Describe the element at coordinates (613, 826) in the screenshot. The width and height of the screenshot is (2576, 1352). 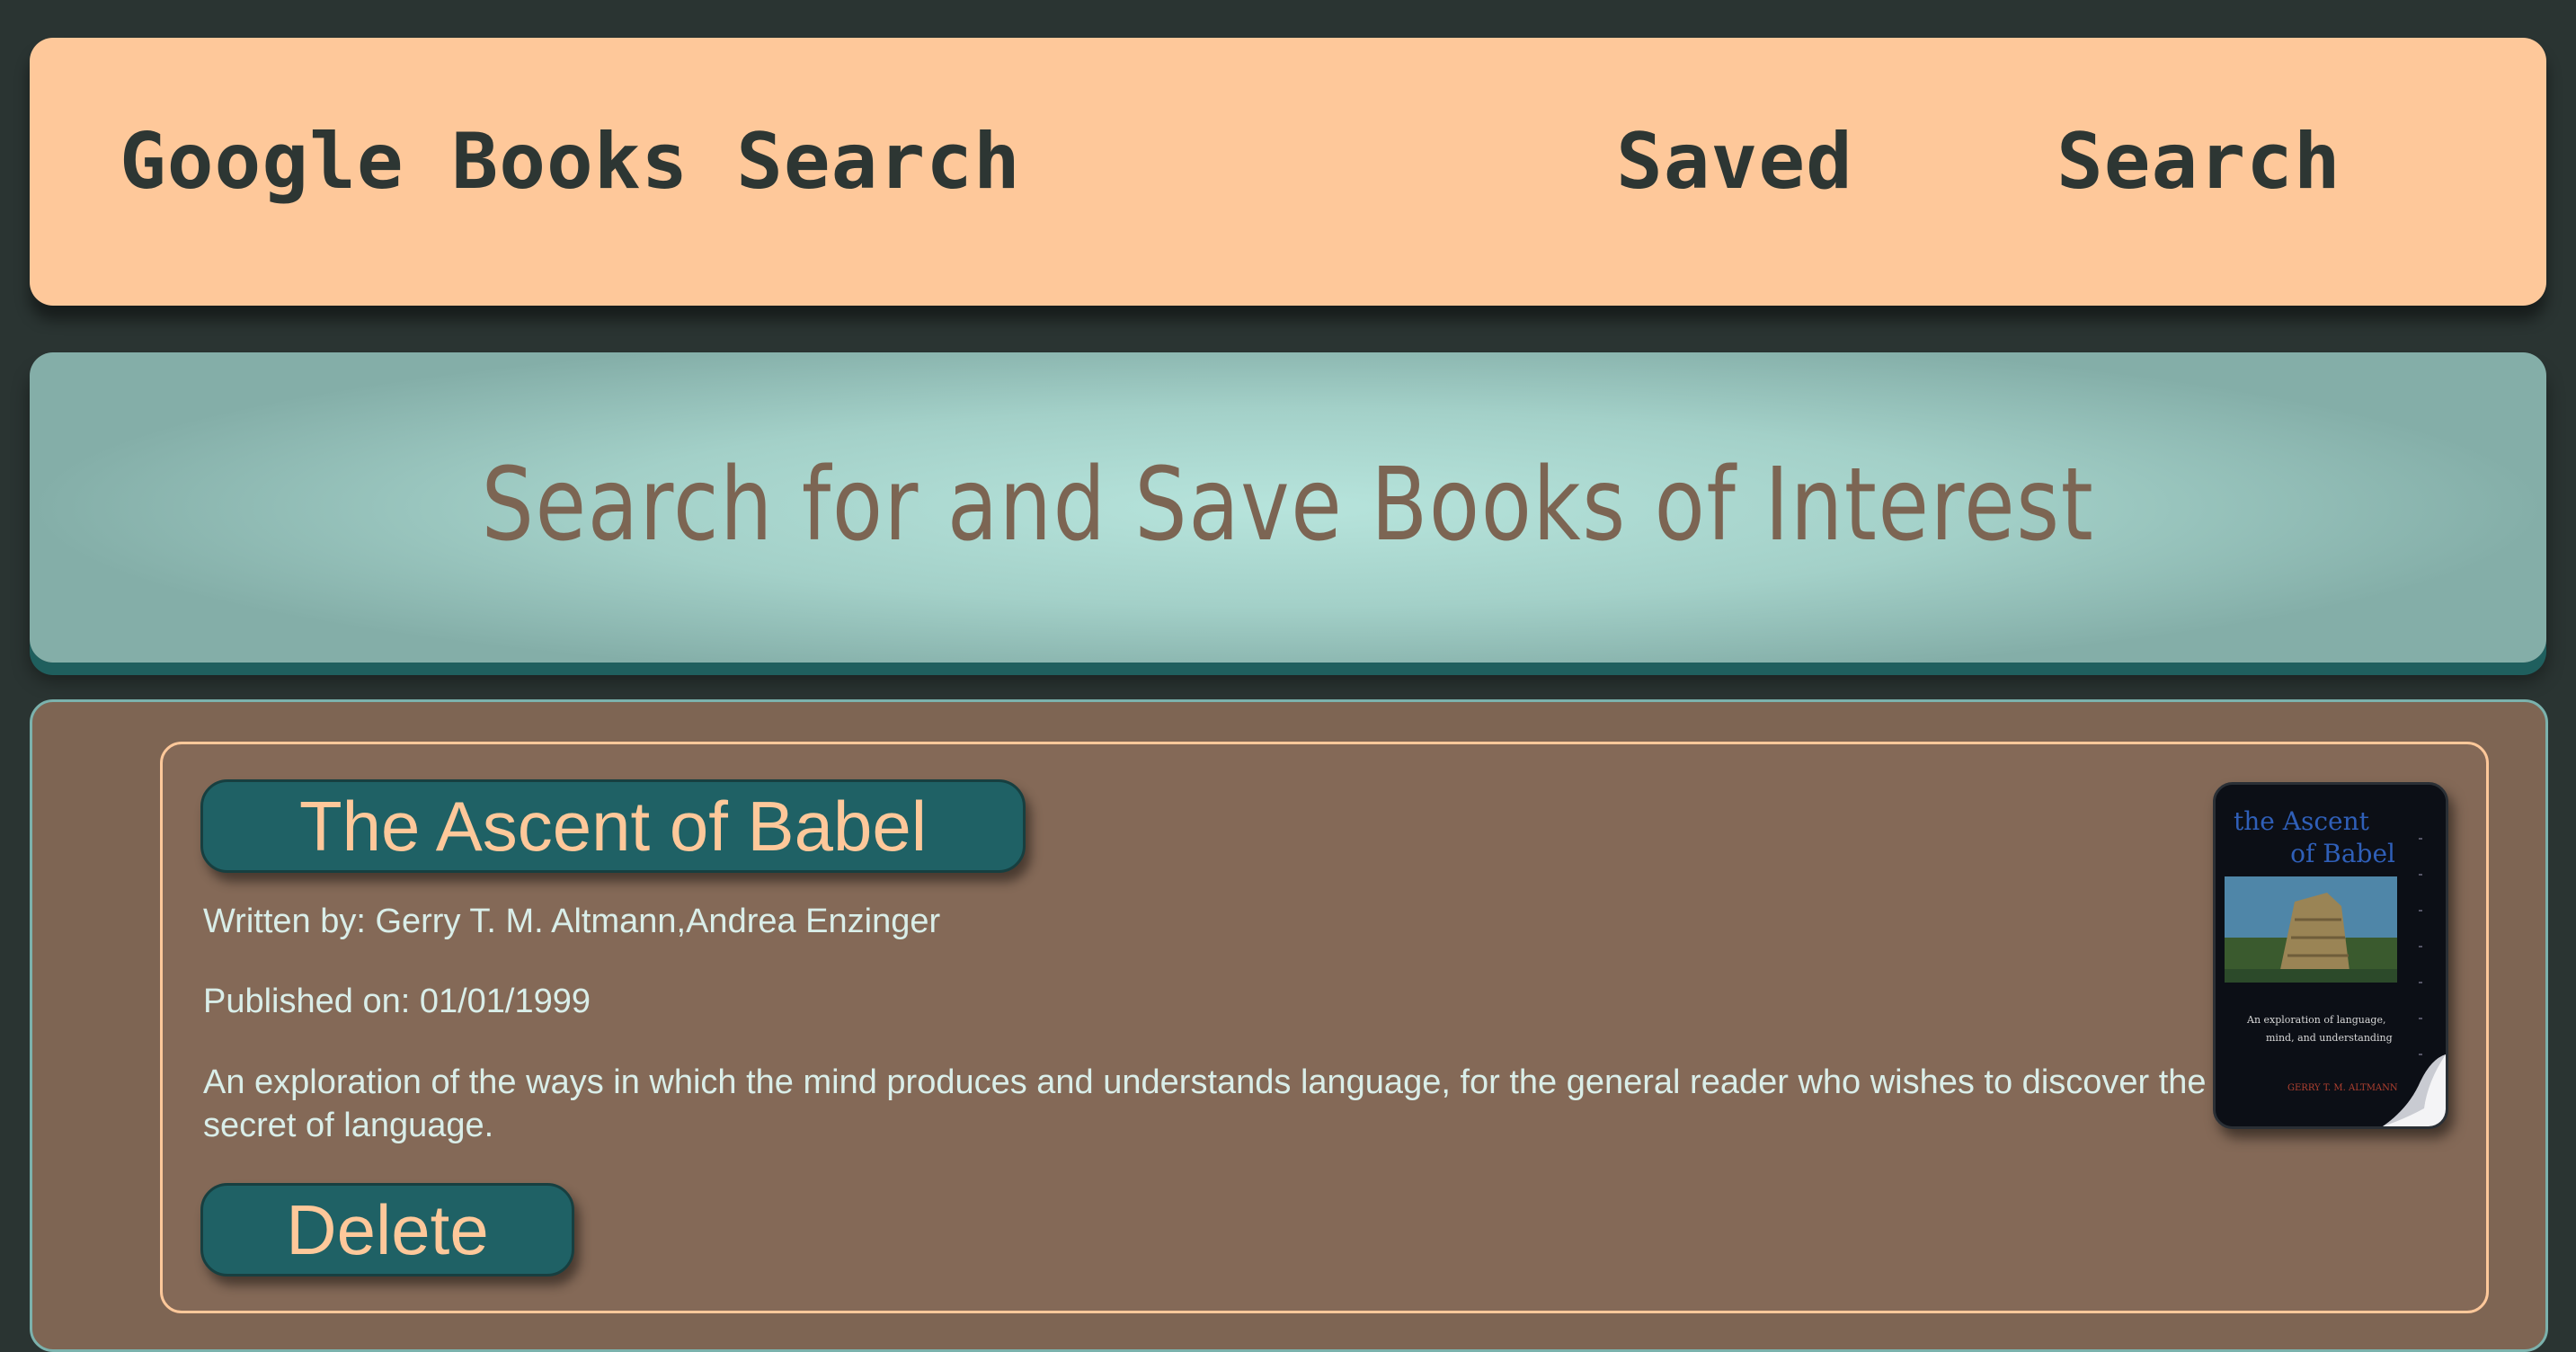
I see `book-title: The Ascent of Babel` at that location.